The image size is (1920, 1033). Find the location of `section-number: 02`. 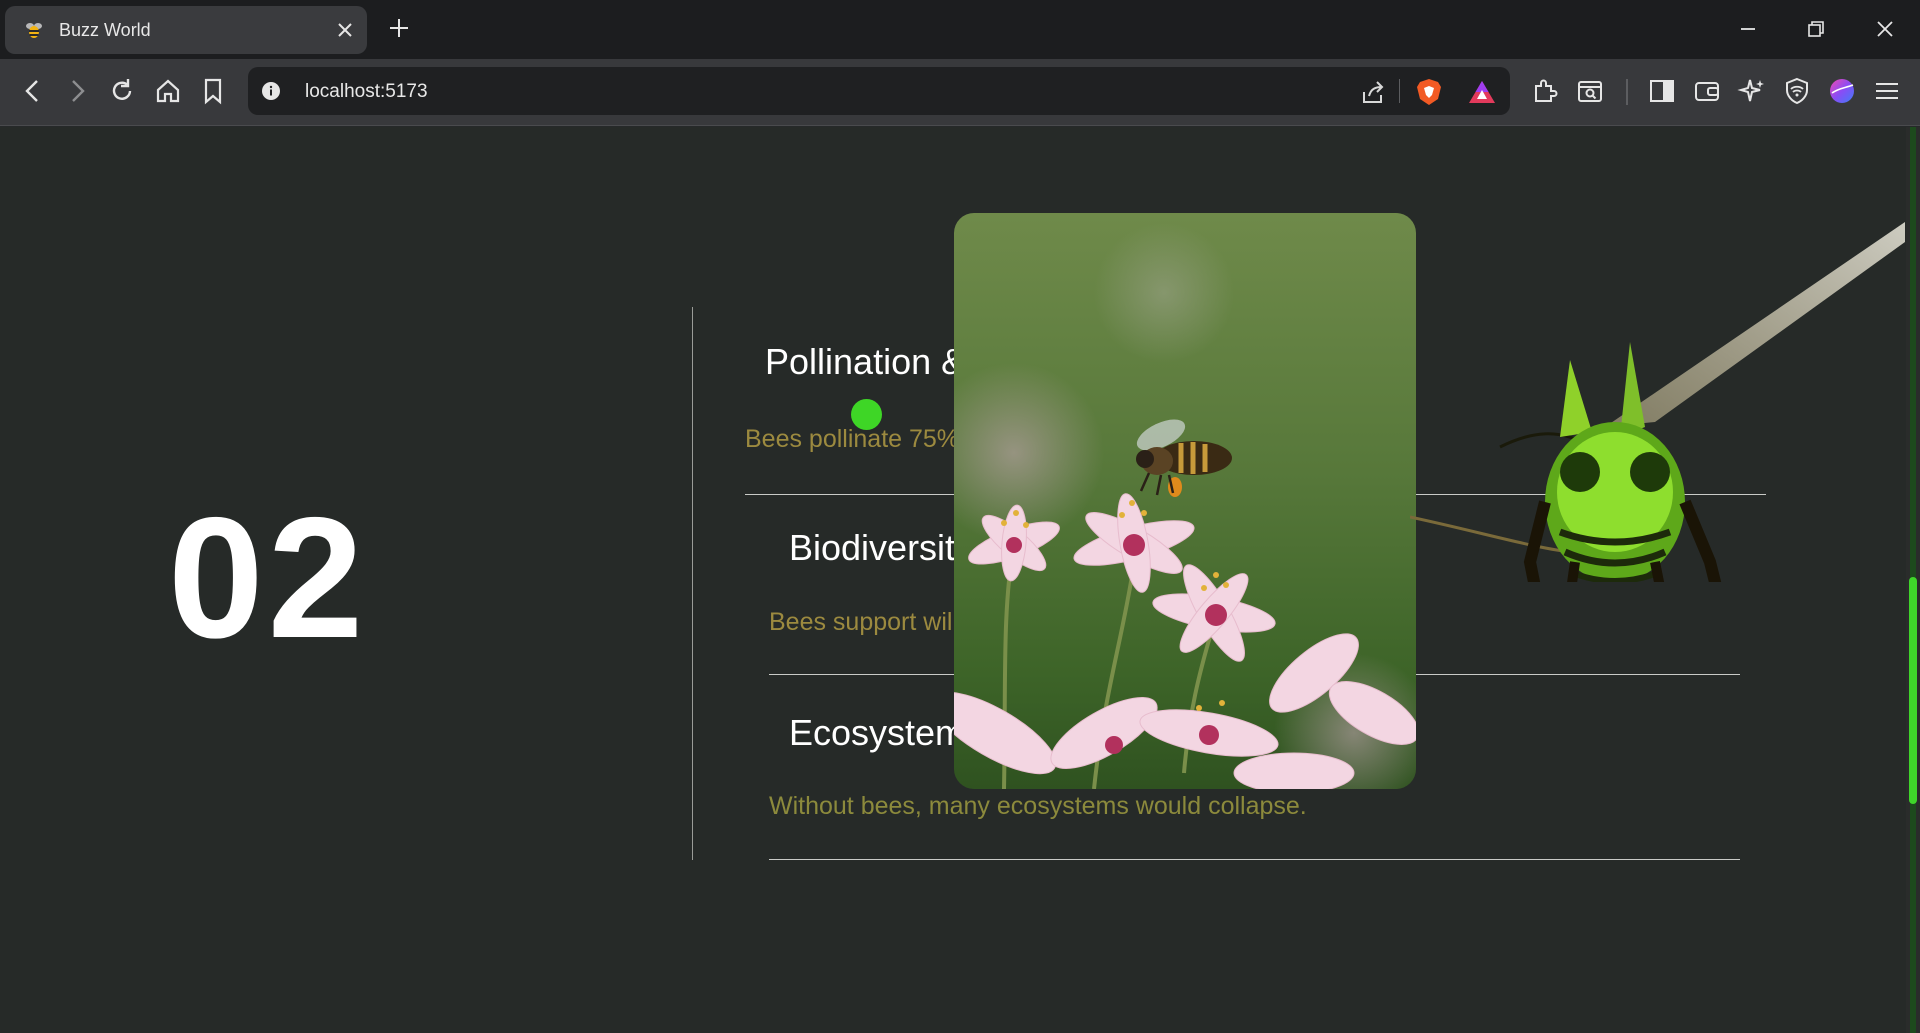

section-number: 02 is located at coordinates (268, 578).